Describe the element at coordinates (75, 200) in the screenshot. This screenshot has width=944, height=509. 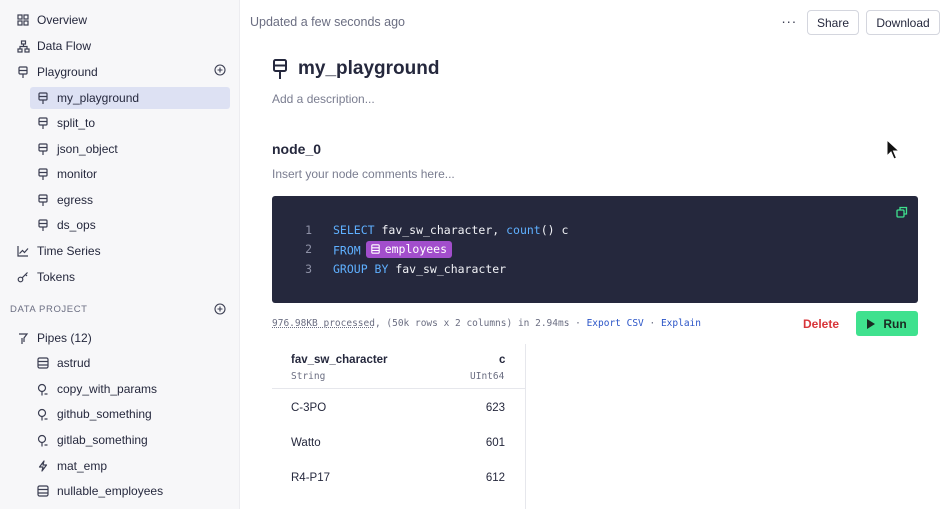
I see `sidebar-item-label: egress` at that location.